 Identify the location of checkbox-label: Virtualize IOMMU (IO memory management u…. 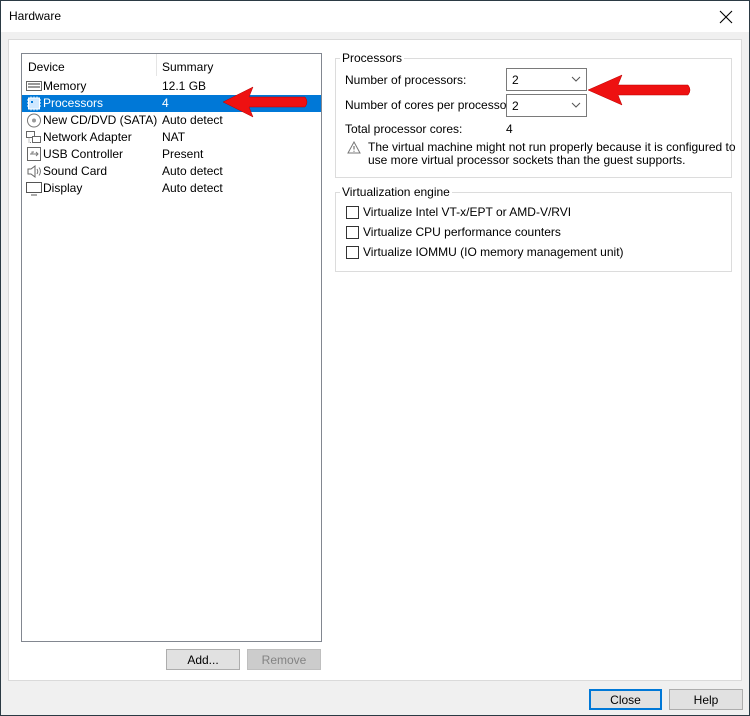
(493, 252).